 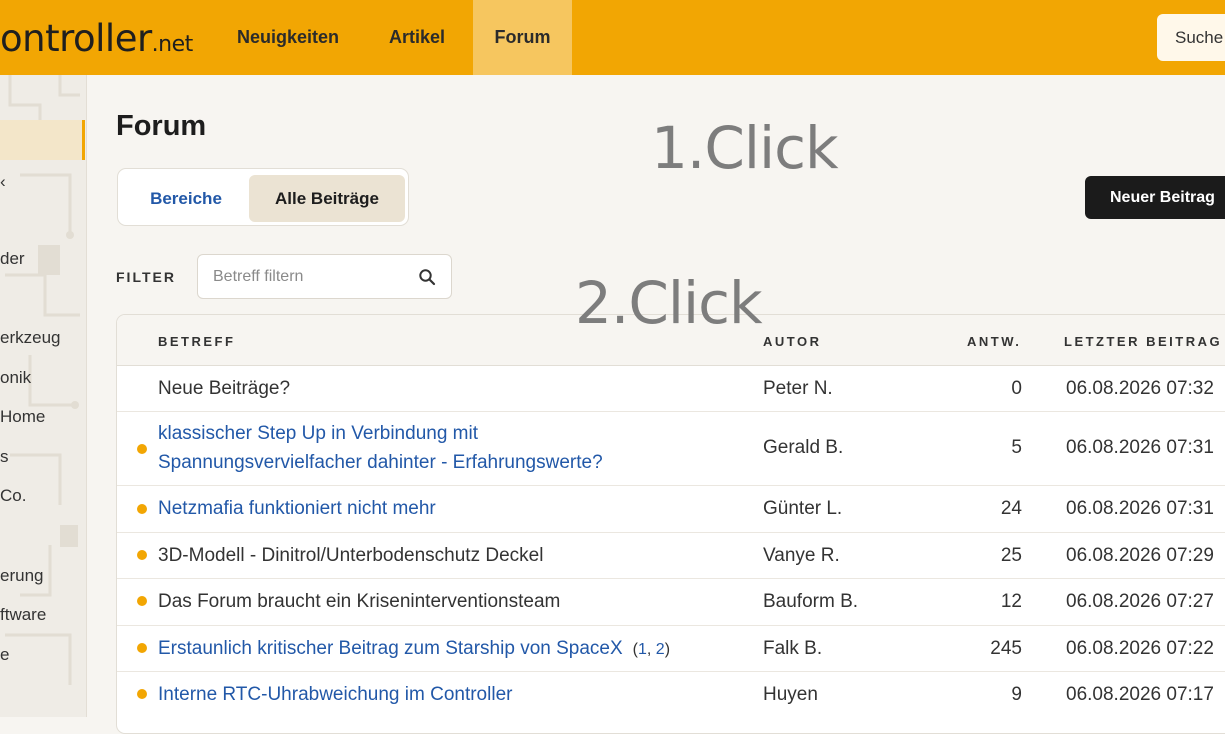 I want to click on site-logo: ontroller.net, so click(x=96, y=42).